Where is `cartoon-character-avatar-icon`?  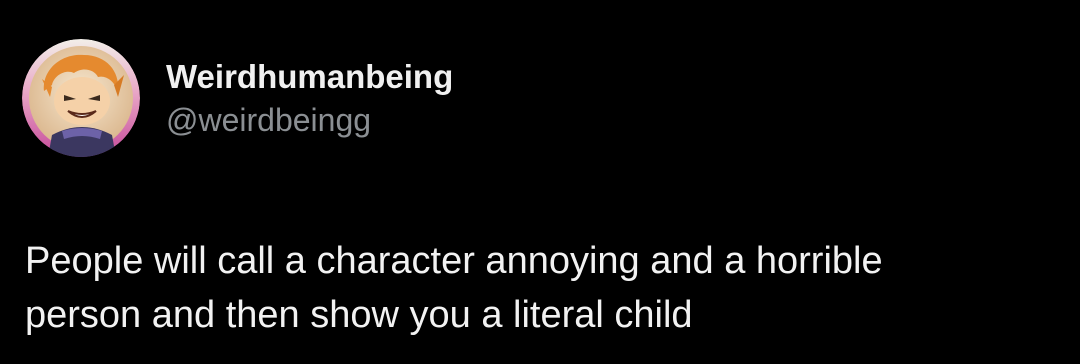
cartoon-character-avatar-icon is located at coordinates (81, 98).